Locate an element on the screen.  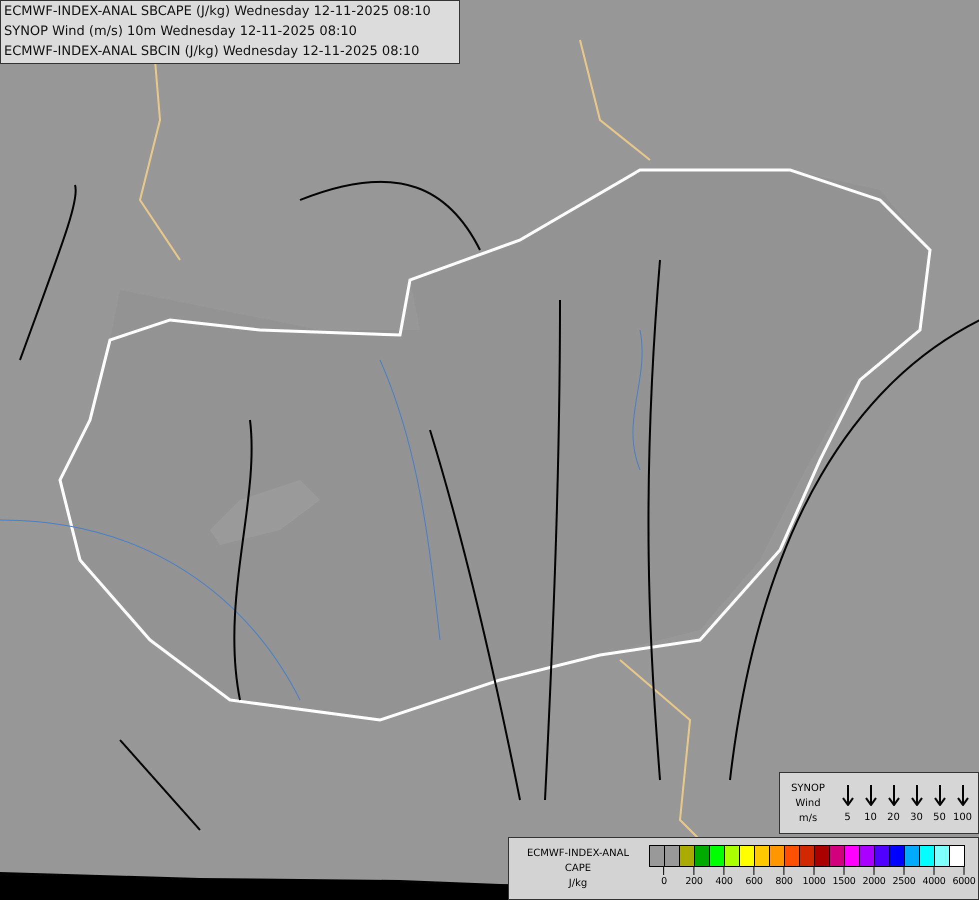
tick-label: 2000 is located at coordinates (874, 881).